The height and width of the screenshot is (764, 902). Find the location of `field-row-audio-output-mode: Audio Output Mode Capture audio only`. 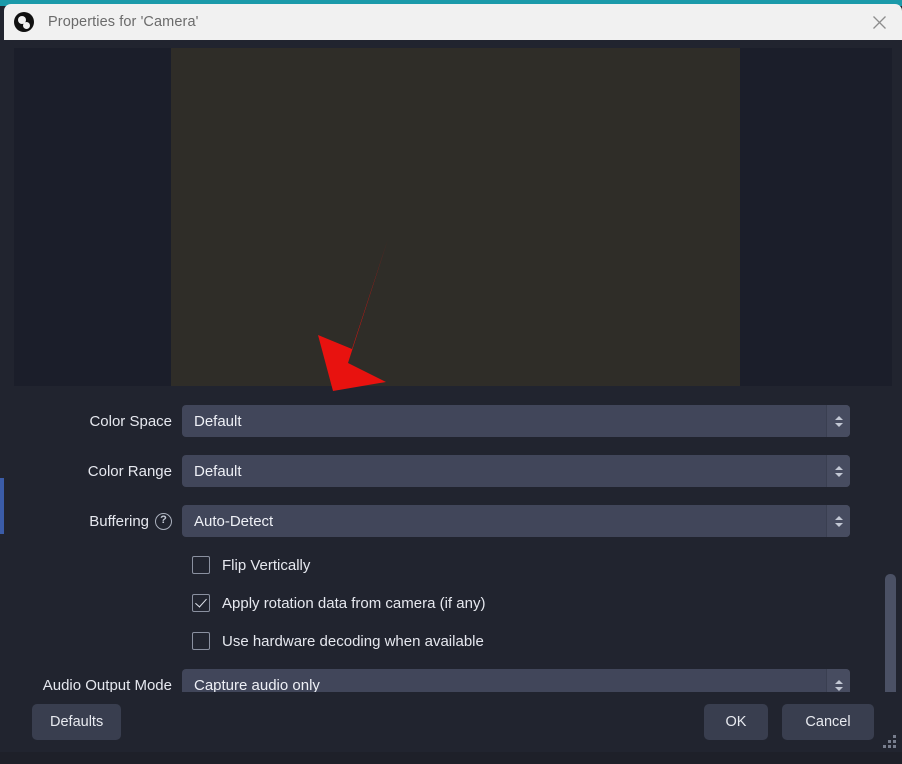

field-row-audio-output-mode: Audio Output Mode Capture audio only is located at coordinates (453, 676).